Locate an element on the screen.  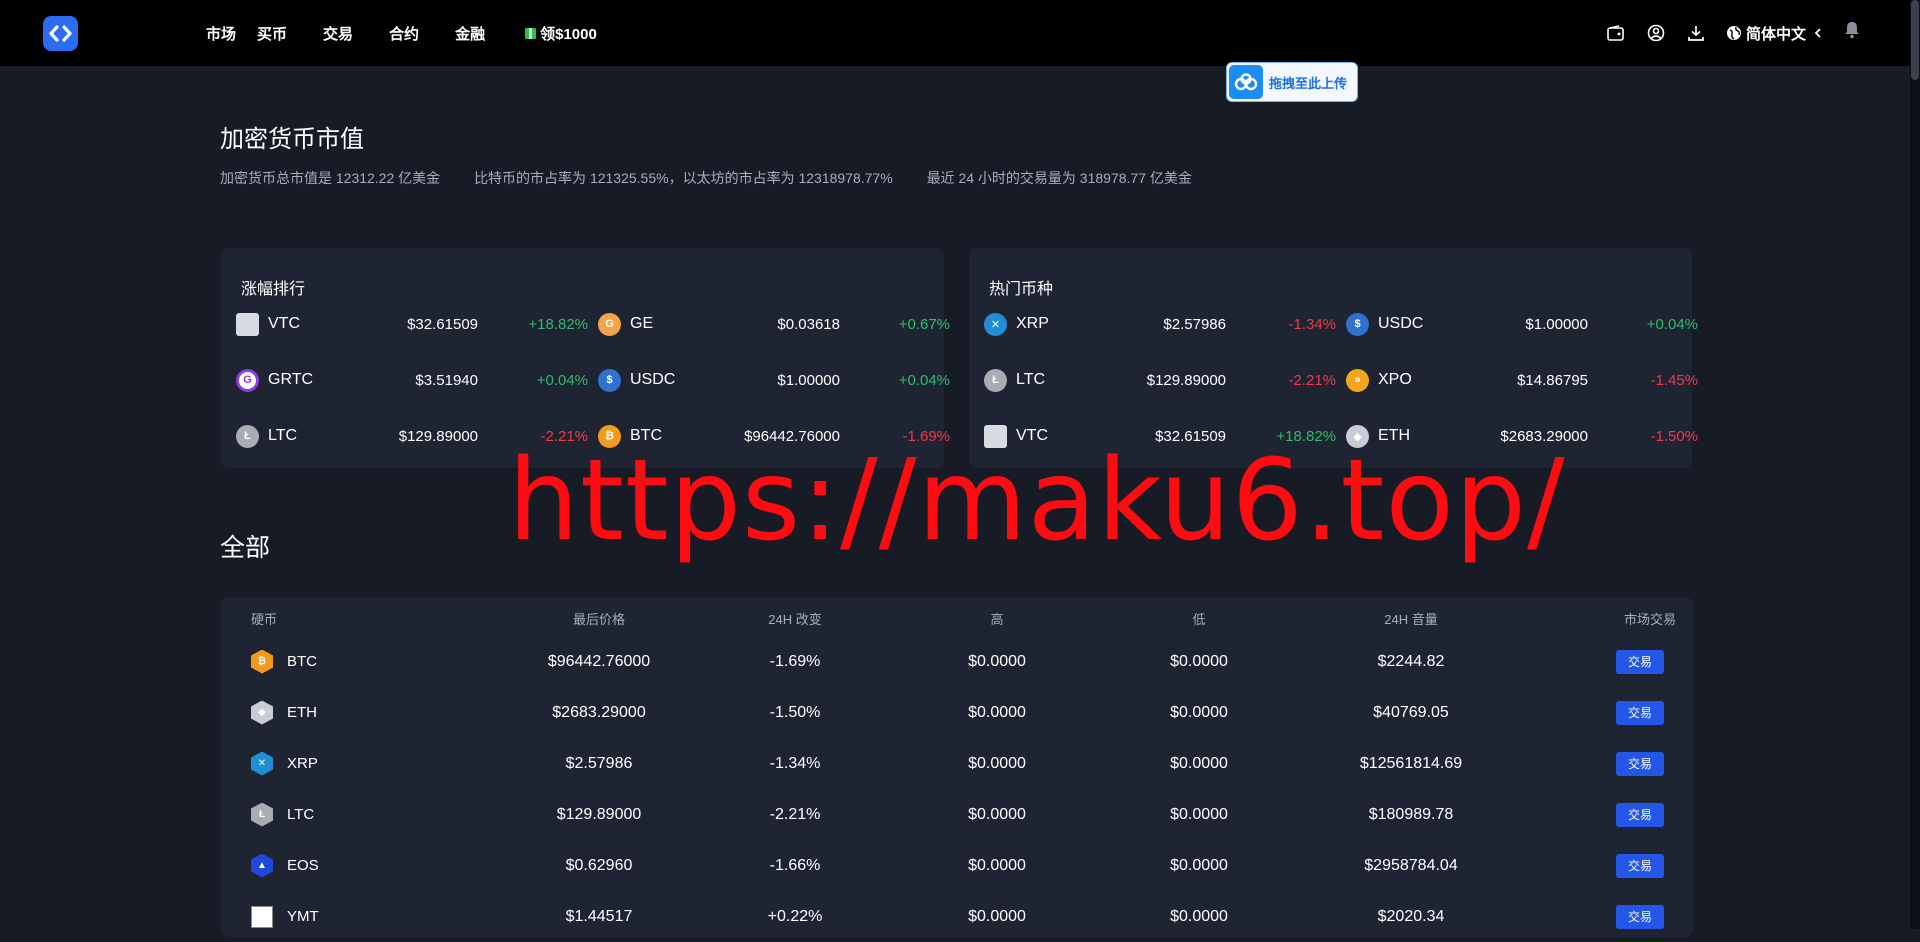
download-icon is located at coordinates (1696, 33).